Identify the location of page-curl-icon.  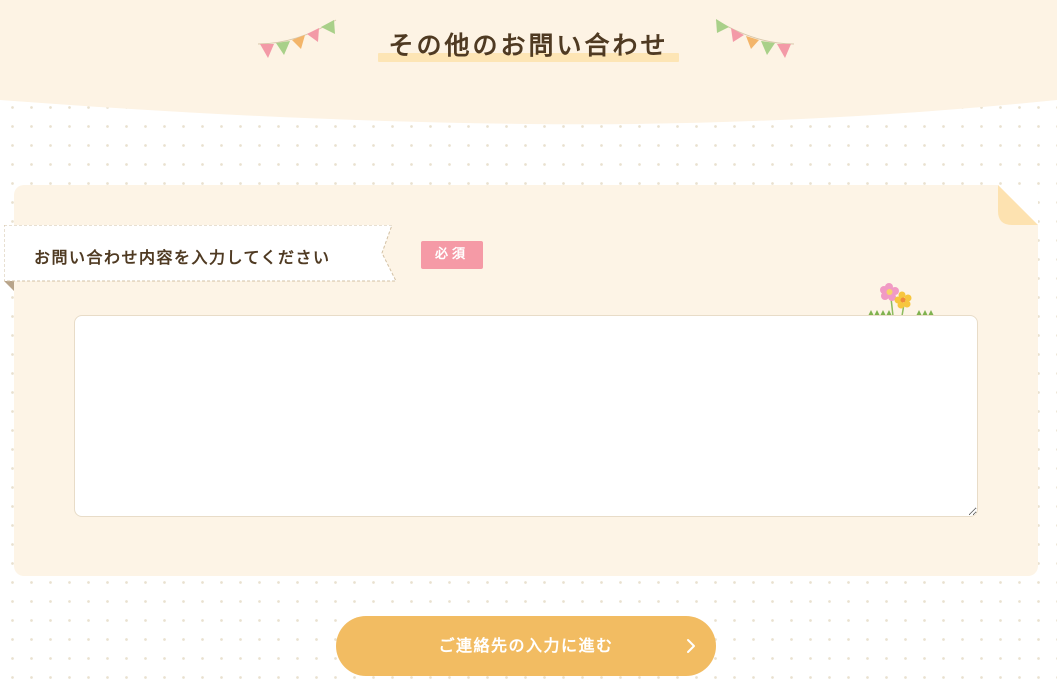
(1018, 205).